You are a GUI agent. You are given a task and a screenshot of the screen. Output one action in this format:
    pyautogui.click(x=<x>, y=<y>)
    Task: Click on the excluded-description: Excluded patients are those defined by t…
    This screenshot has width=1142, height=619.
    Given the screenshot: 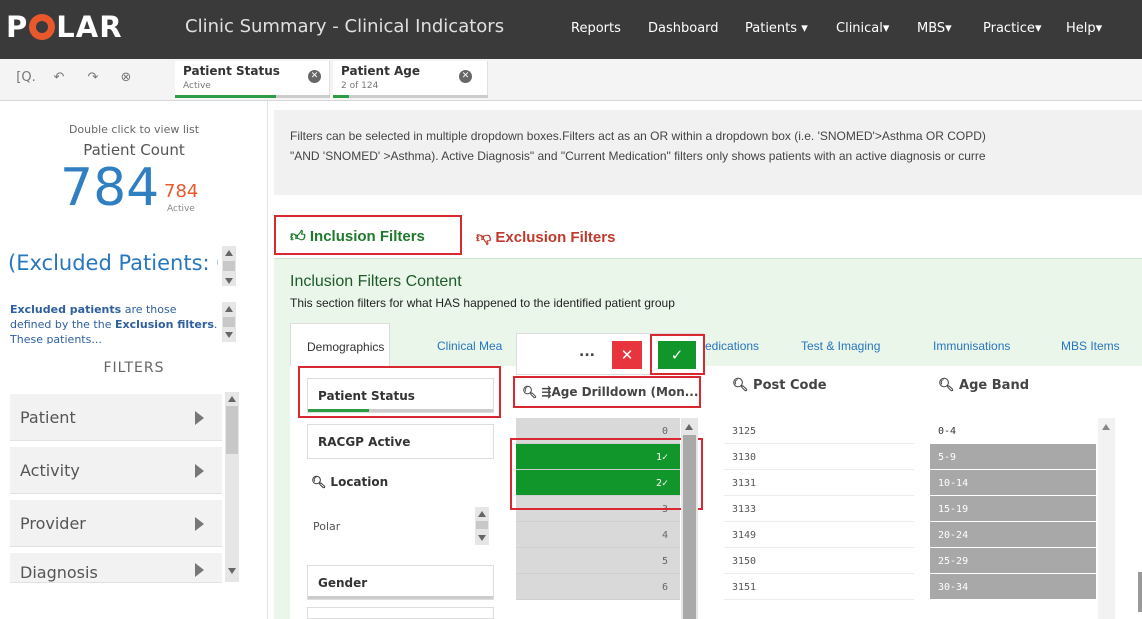 What is the action you would take?
    pyautogui.click(x=114, y=323)
    